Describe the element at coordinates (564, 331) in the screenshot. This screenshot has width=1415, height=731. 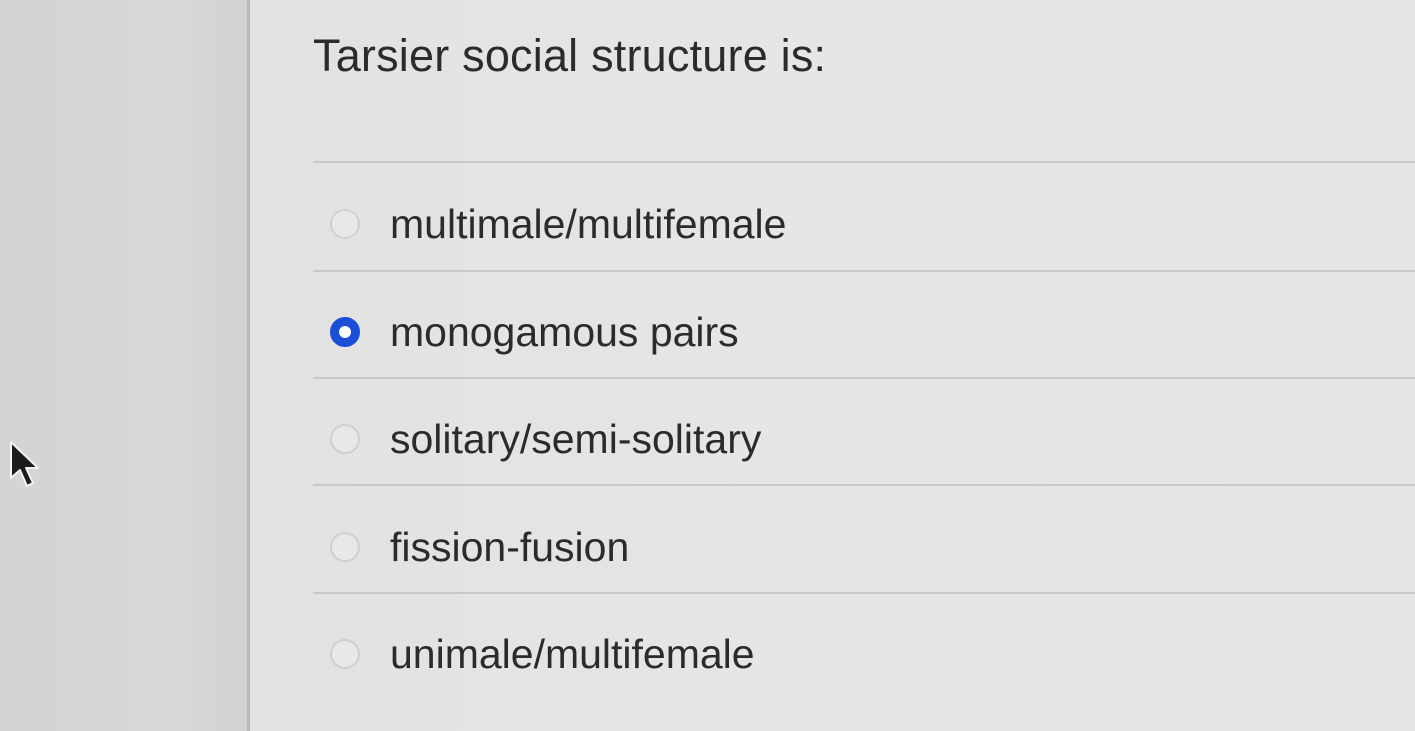
I see `answer-option-label: monogamous pairs` at that location.